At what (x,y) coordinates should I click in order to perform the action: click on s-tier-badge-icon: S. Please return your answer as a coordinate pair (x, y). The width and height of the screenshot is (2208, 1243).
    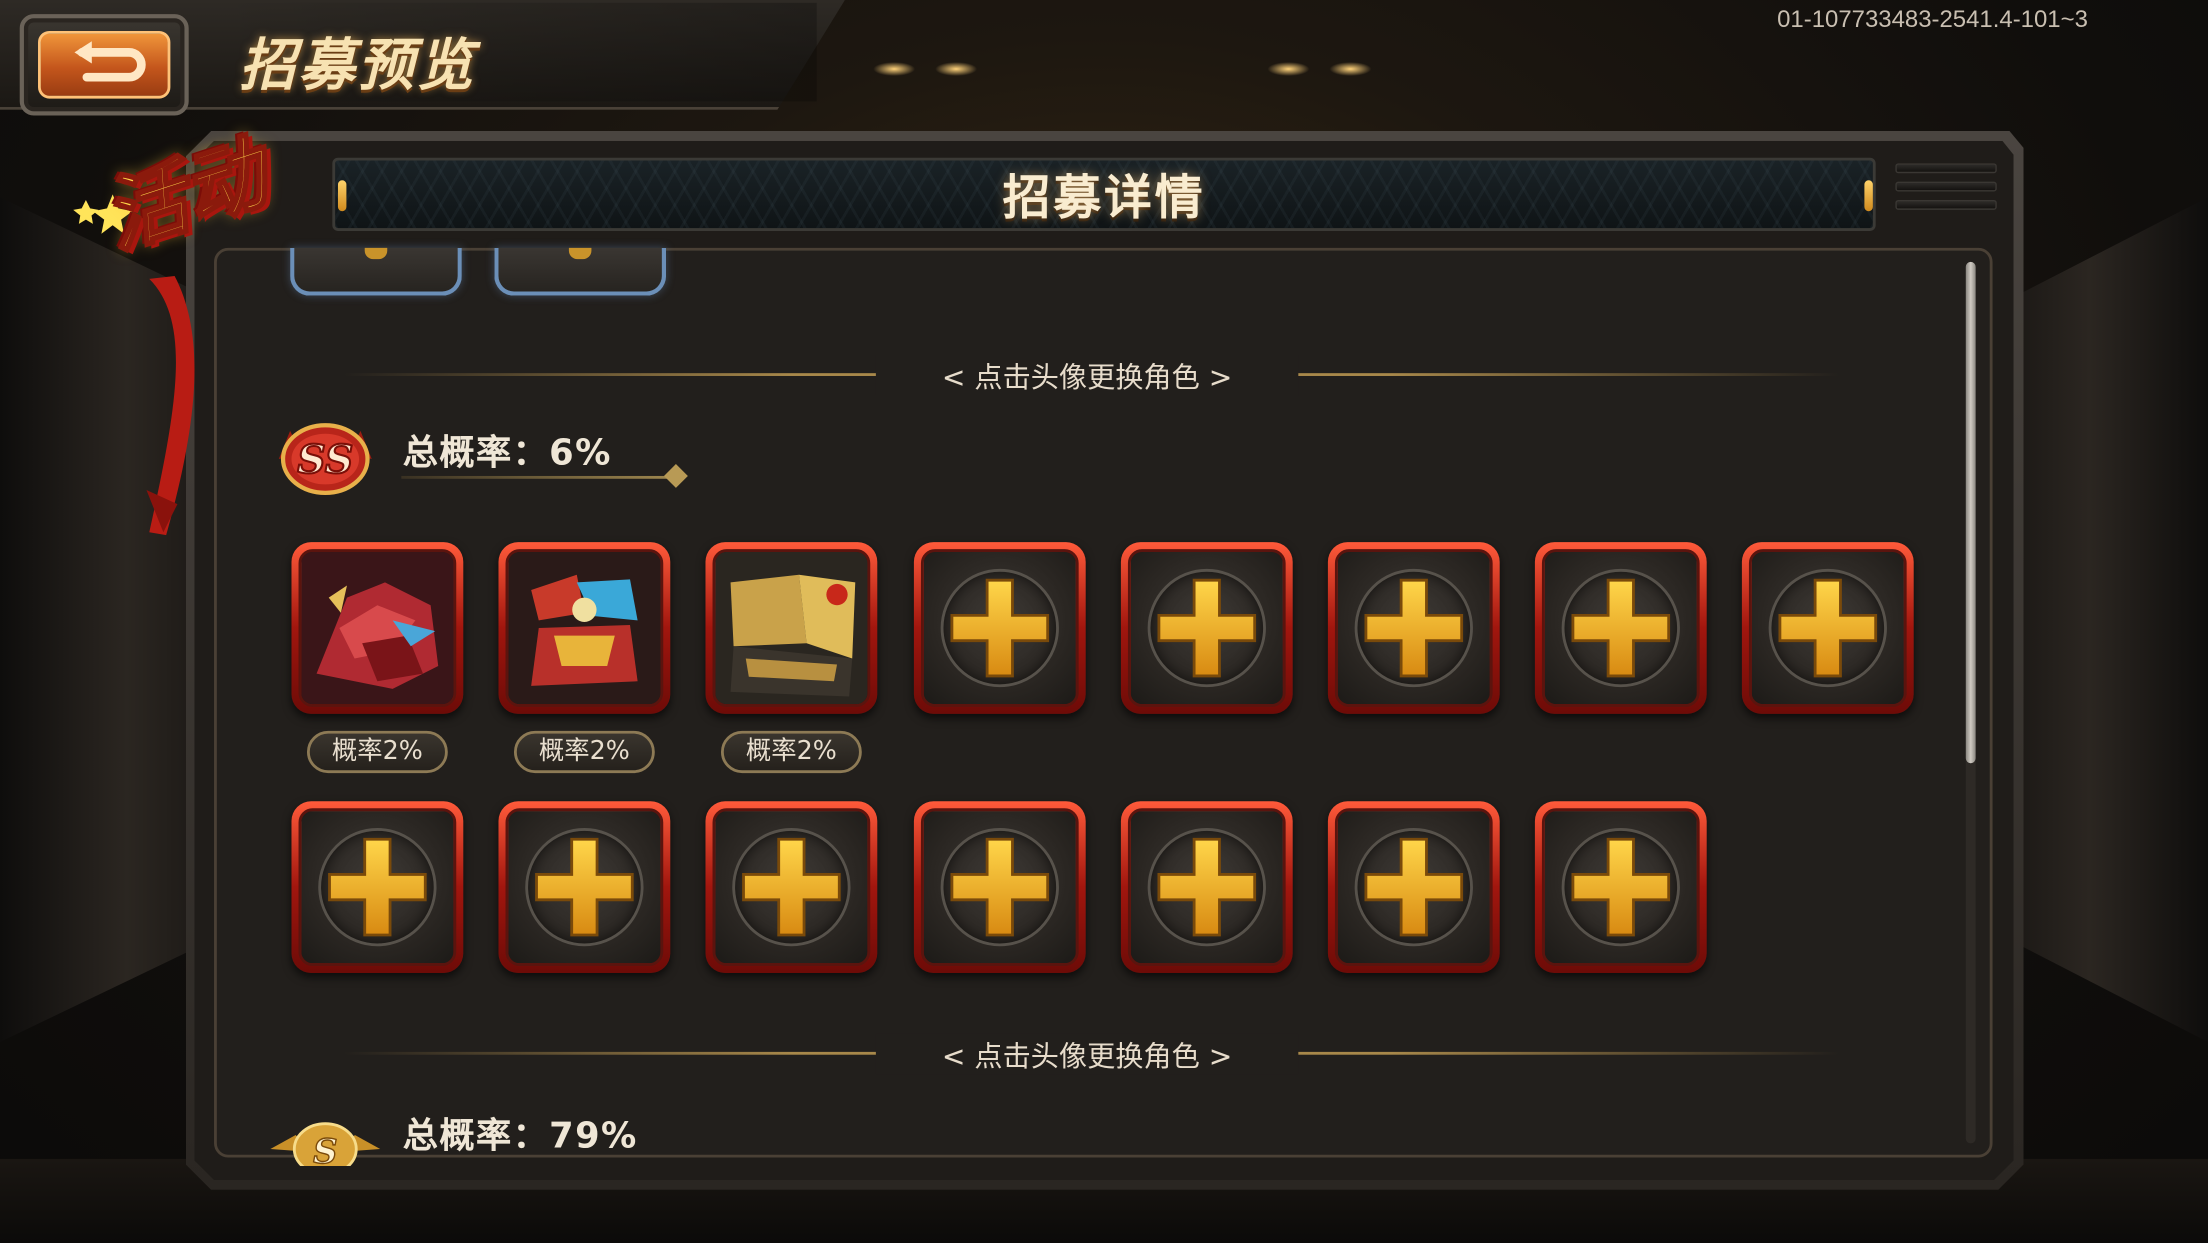
    Looking at the image, I should click on (325, 1144).